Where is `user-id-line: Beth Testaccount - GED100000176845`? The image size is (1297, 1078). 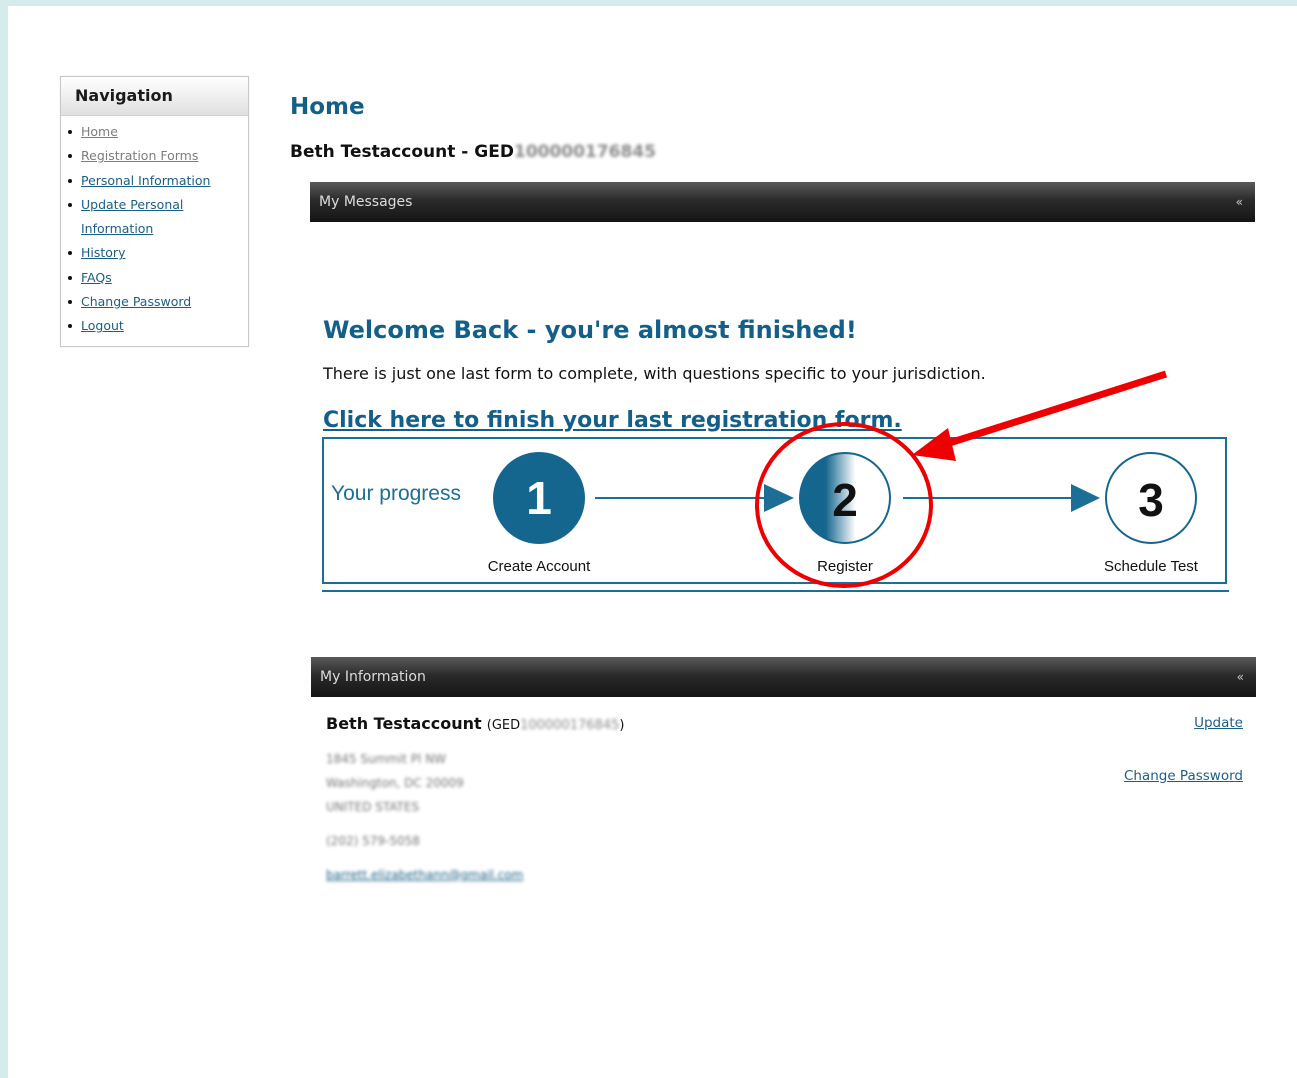
user-id-line: Beth Testaccount - GED100000176845 is located at coordinates (473, 152).